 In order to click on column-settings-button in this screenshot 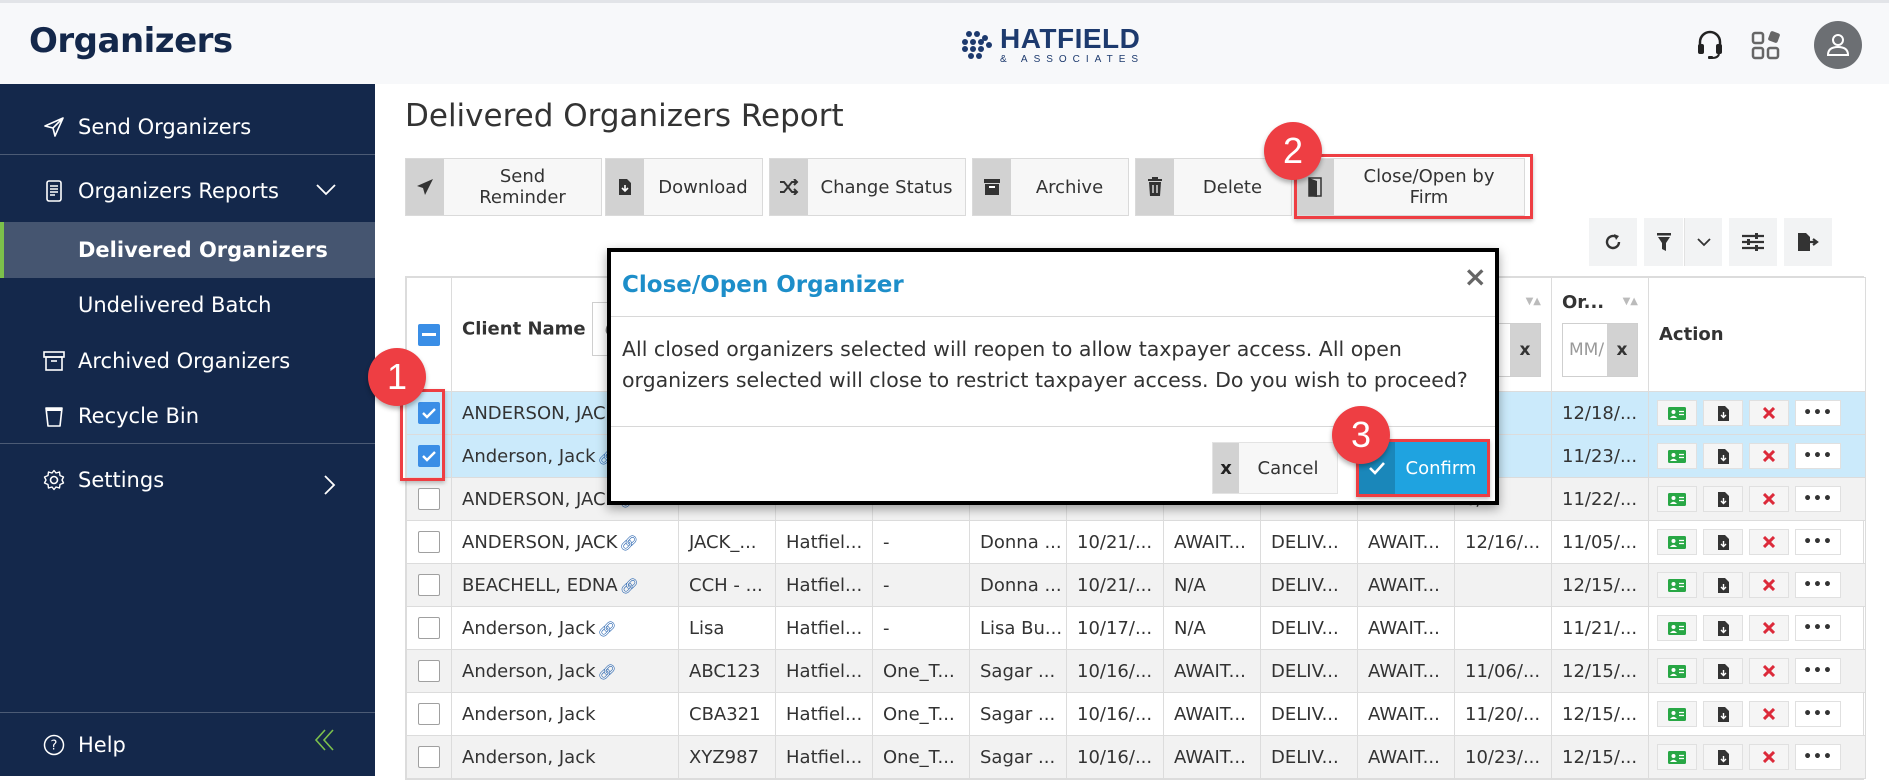, I will do `click(1753, 242)`.